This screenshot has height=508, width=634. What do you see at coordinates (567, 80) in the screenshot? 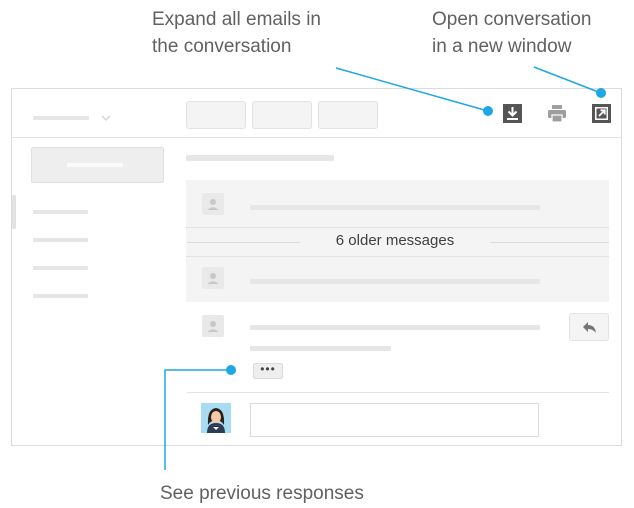
I see `open-callout-line` at bounding box center [567, 80].